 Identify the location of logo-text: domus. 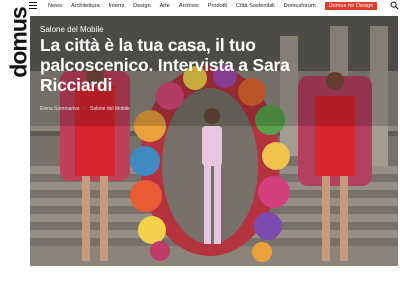
(18, 42).